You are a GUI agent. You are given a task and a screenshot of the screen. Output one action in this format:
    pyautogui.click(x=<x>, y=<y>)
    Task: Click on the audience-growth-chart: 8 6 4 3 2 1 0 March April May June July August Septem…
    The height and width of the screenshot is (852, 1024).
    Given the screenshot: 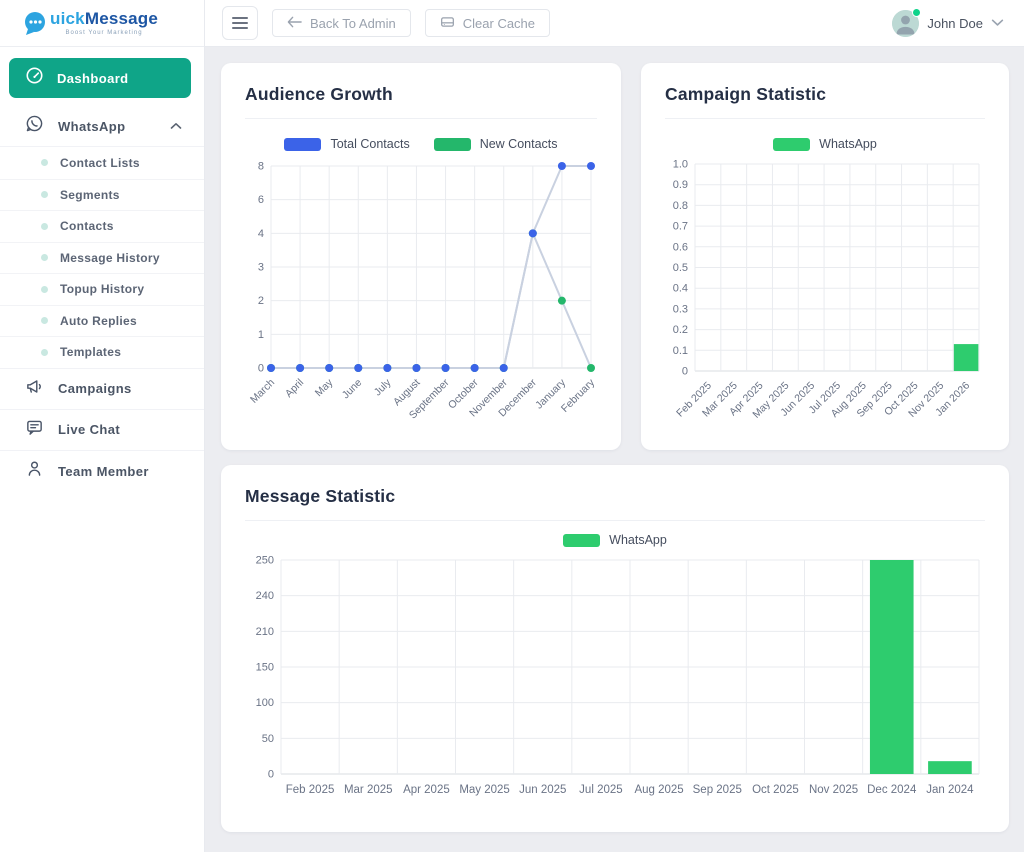 What is the action you would take?
    pyautogui.click(x=421, y=299)
    